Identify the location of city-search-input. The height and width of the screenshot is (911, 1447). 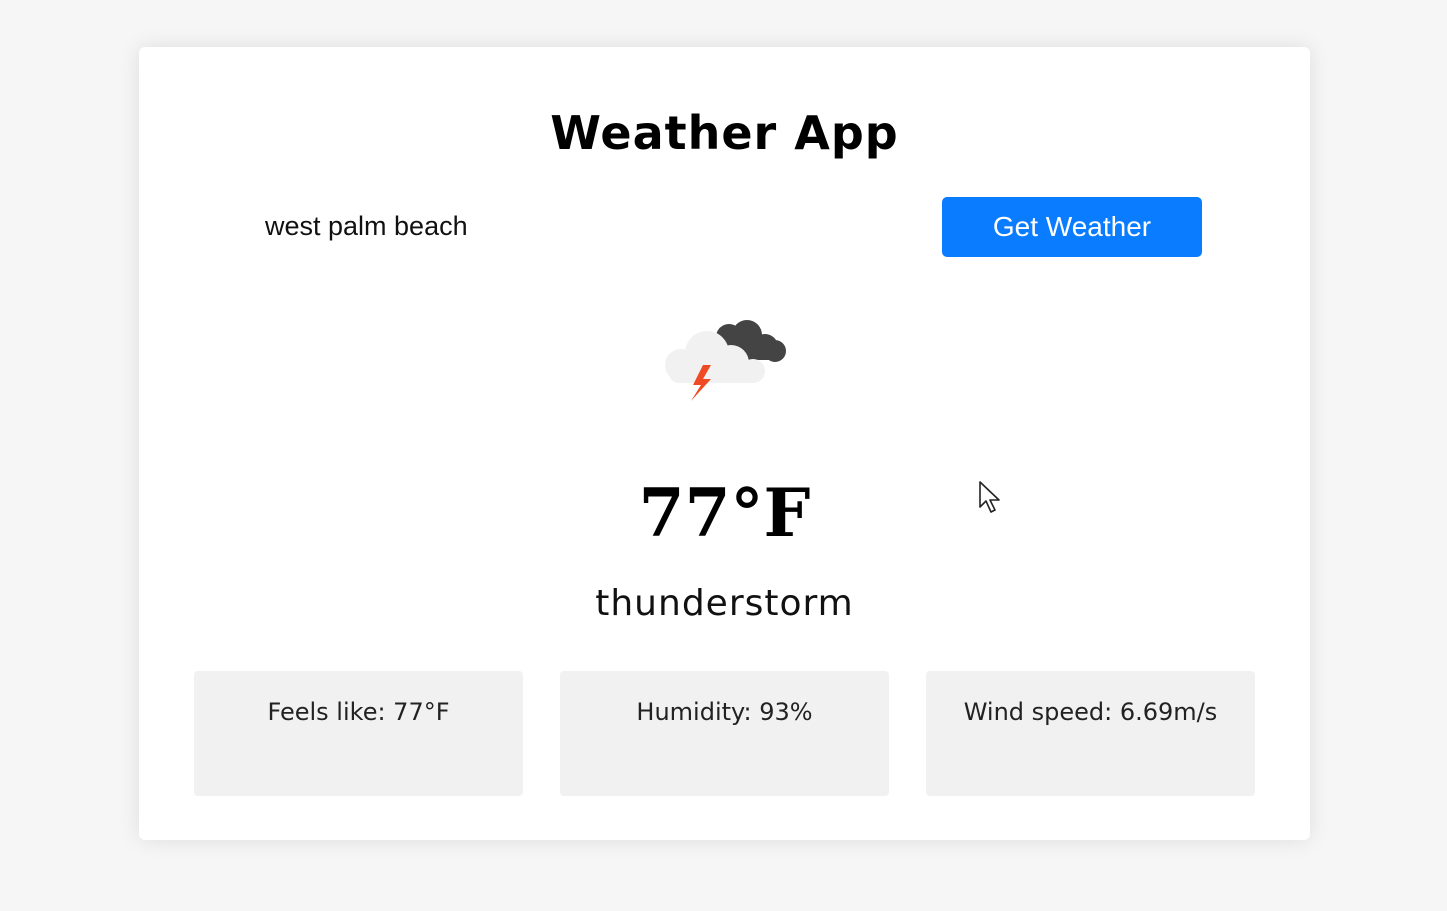
(585, 226).